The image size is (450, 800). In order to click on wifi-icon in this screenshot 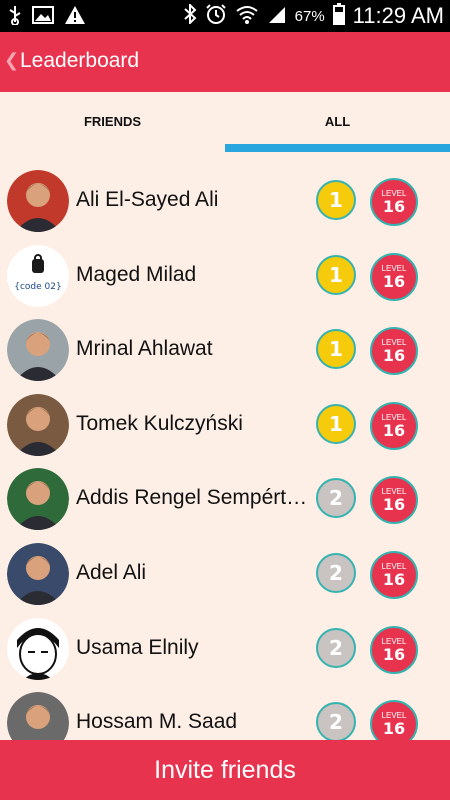, I will do `click(247, 16)`.